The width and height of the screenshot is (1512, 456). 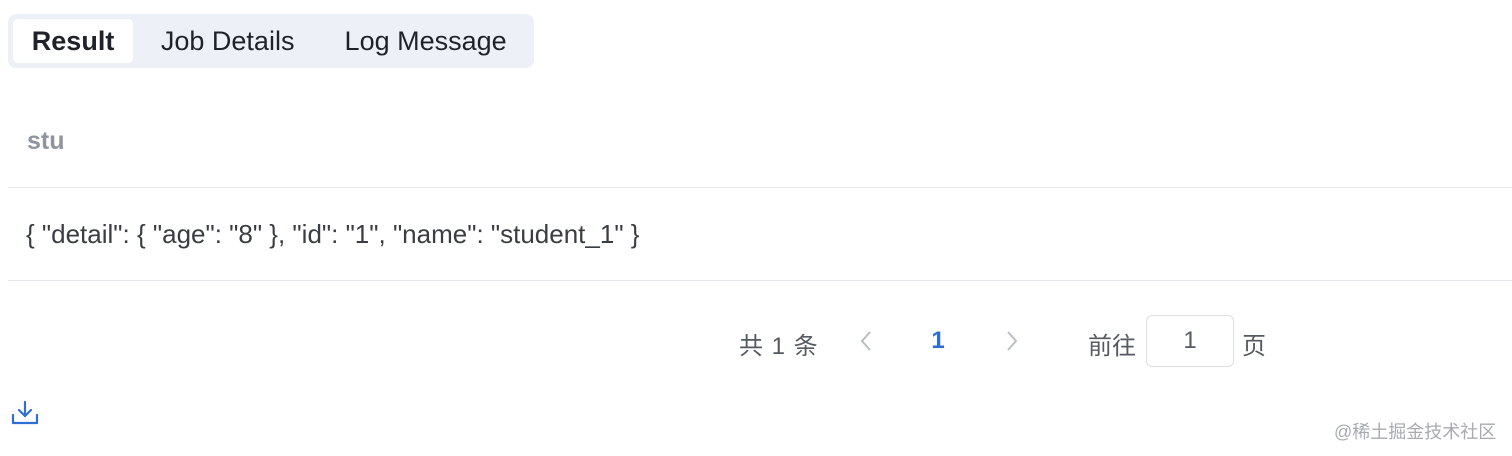 I want to click on goto-label: 前往, so click(x=1112, y=346).